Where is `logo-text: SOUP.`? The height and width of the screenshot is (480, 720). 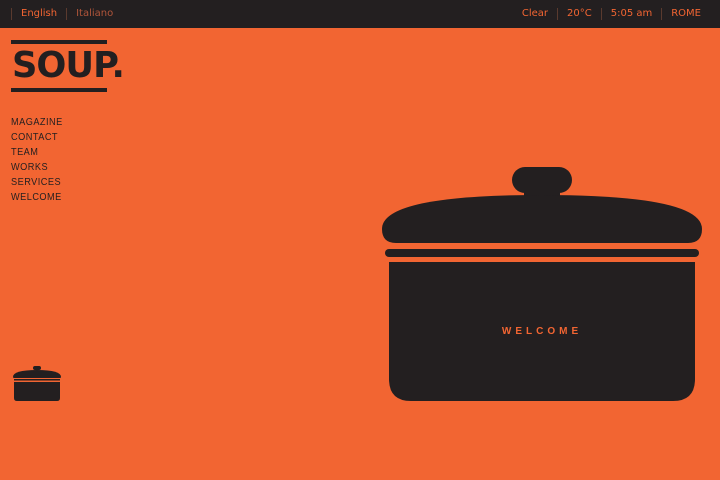 logo-text: SOUP. is located at coordinates (68, 65).